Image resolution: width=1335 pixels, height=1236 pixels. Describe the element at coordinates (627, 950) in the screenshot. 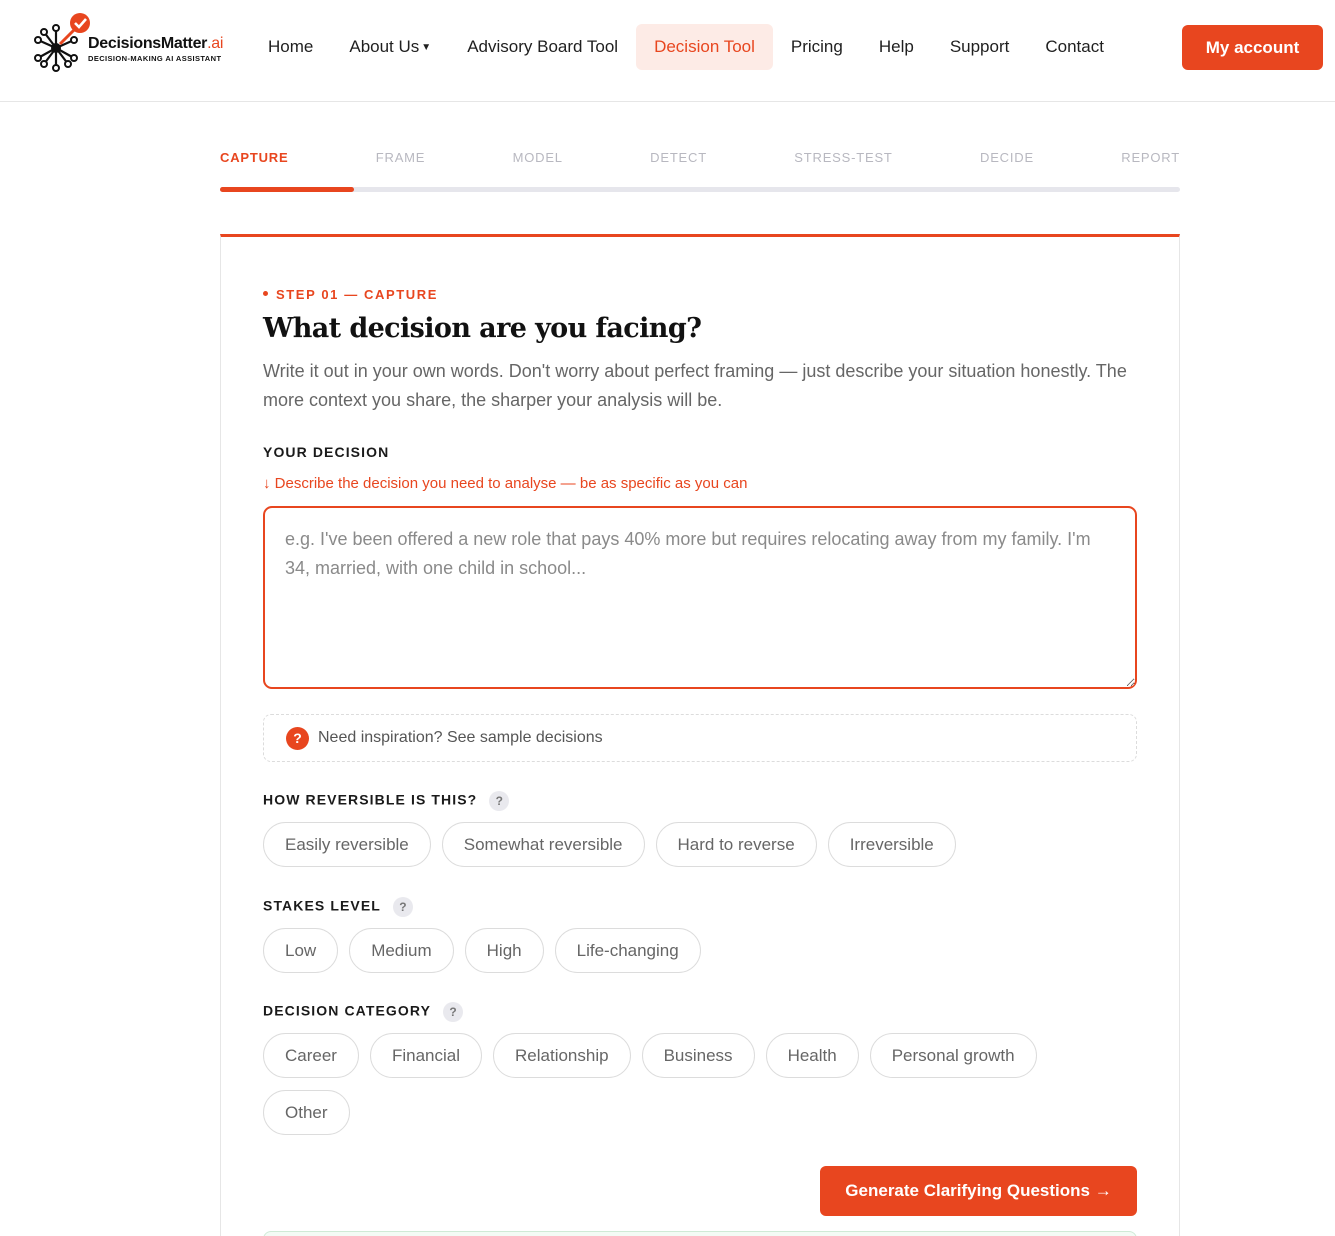

I see `chip-life-changing: Life-changing` at that location.